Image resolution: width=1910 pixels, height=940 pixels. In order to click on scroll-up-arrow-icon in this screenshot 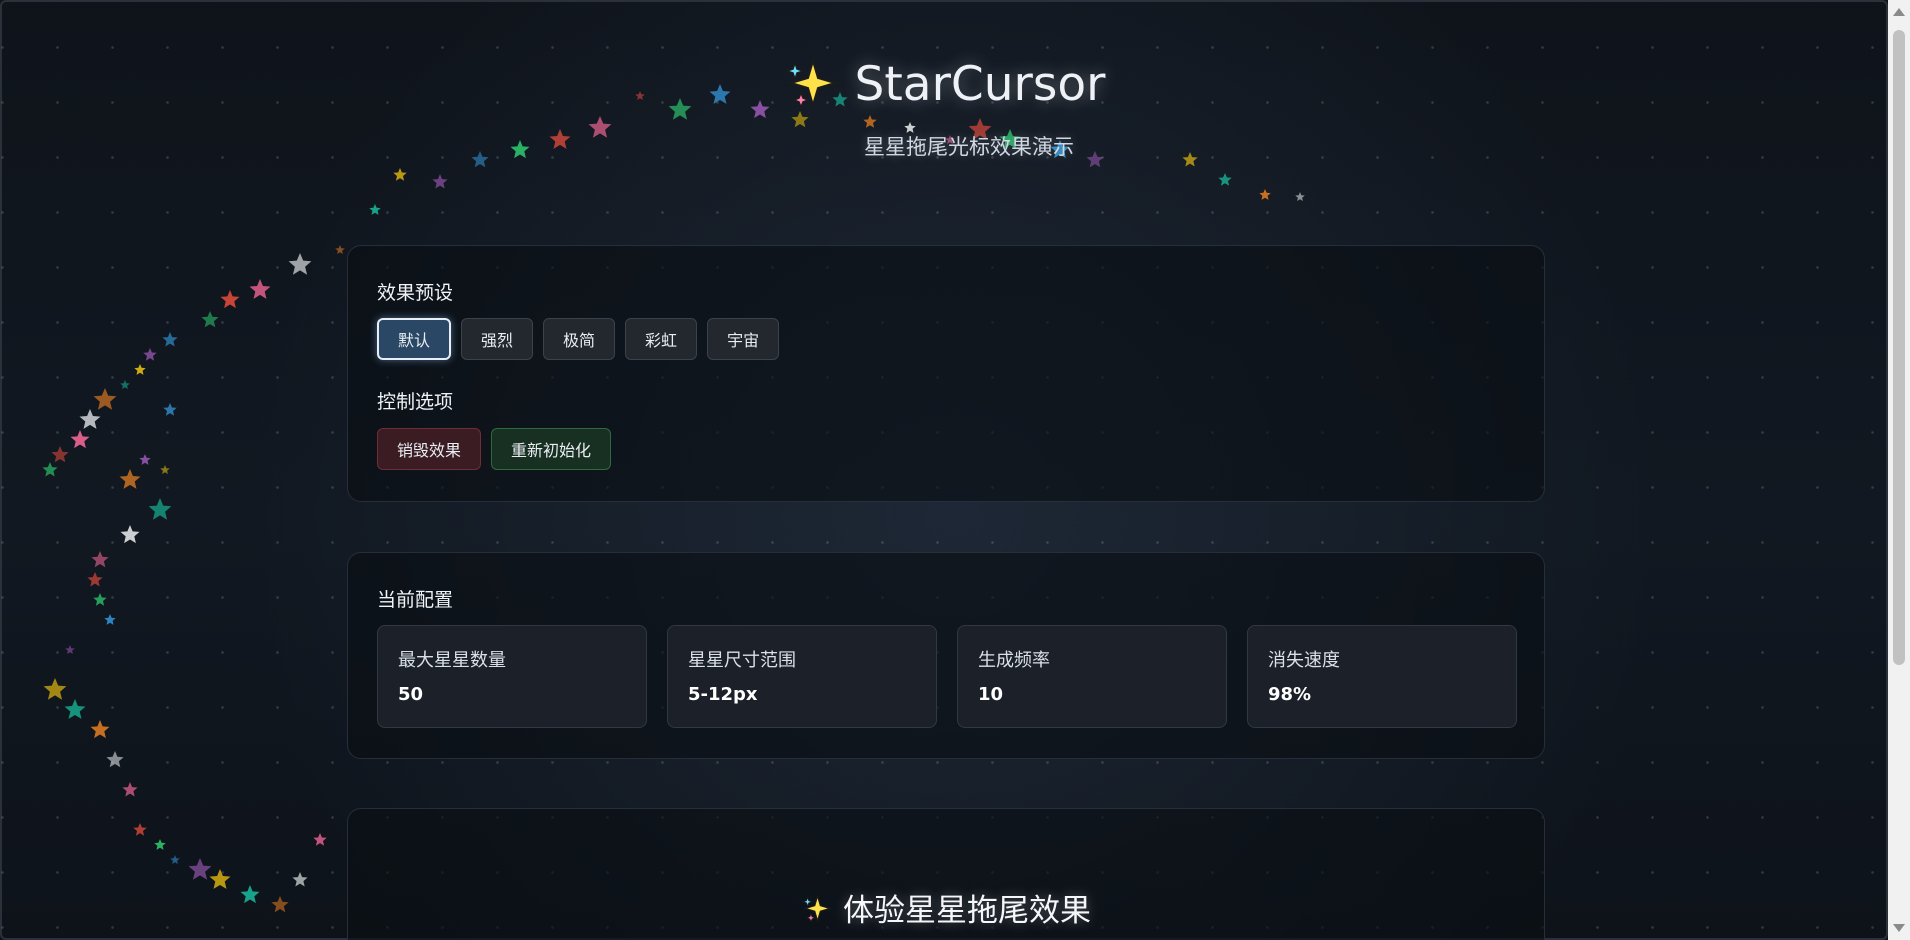, I will do `click(1899, 12)`.